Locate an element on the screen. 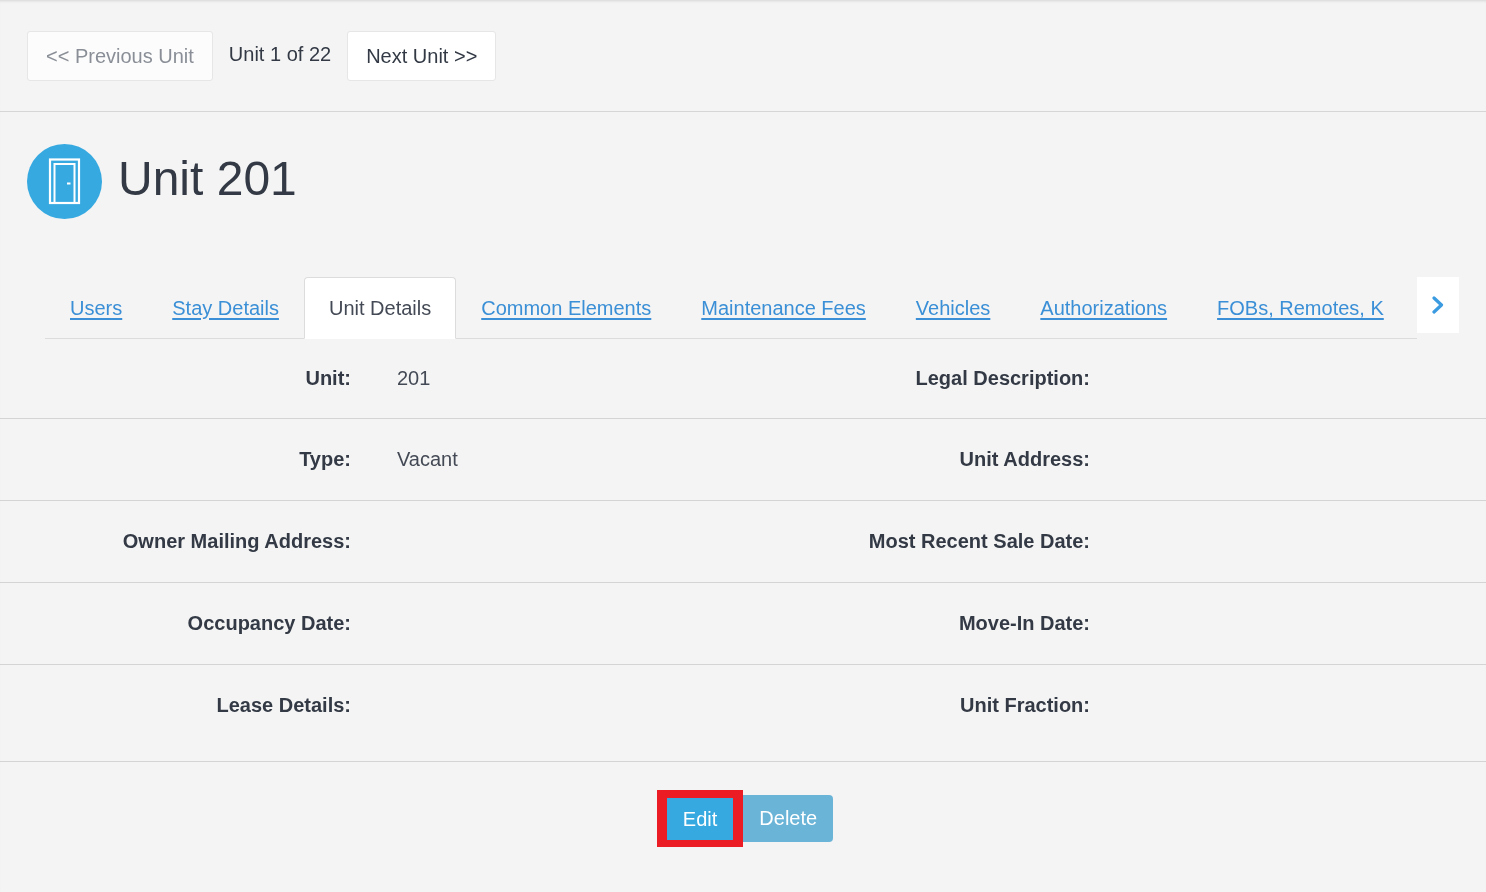 The image size is (1486, 892). tab: FOBs, Remotes, K is located at coordinates (1288, 307).